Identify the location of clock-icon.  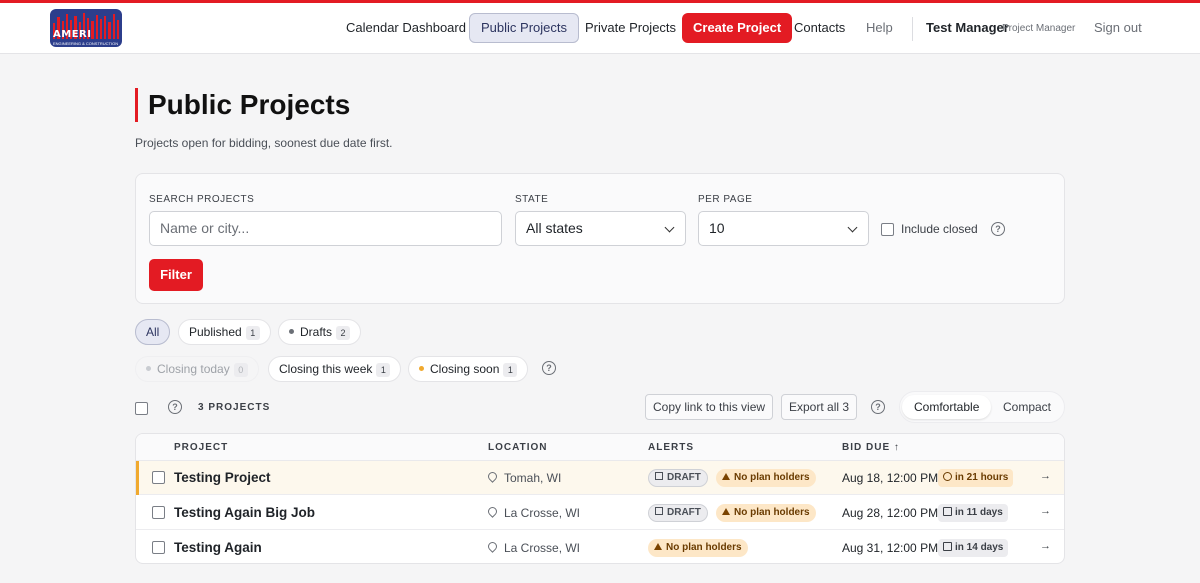
(947, 476).